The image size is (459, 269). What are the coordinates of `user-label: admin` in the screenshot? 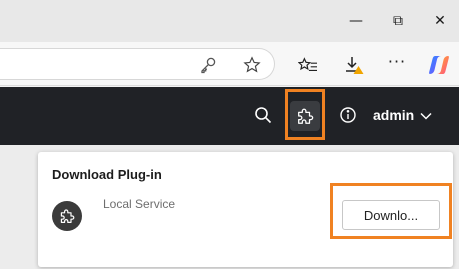 It's located at (394, 115).